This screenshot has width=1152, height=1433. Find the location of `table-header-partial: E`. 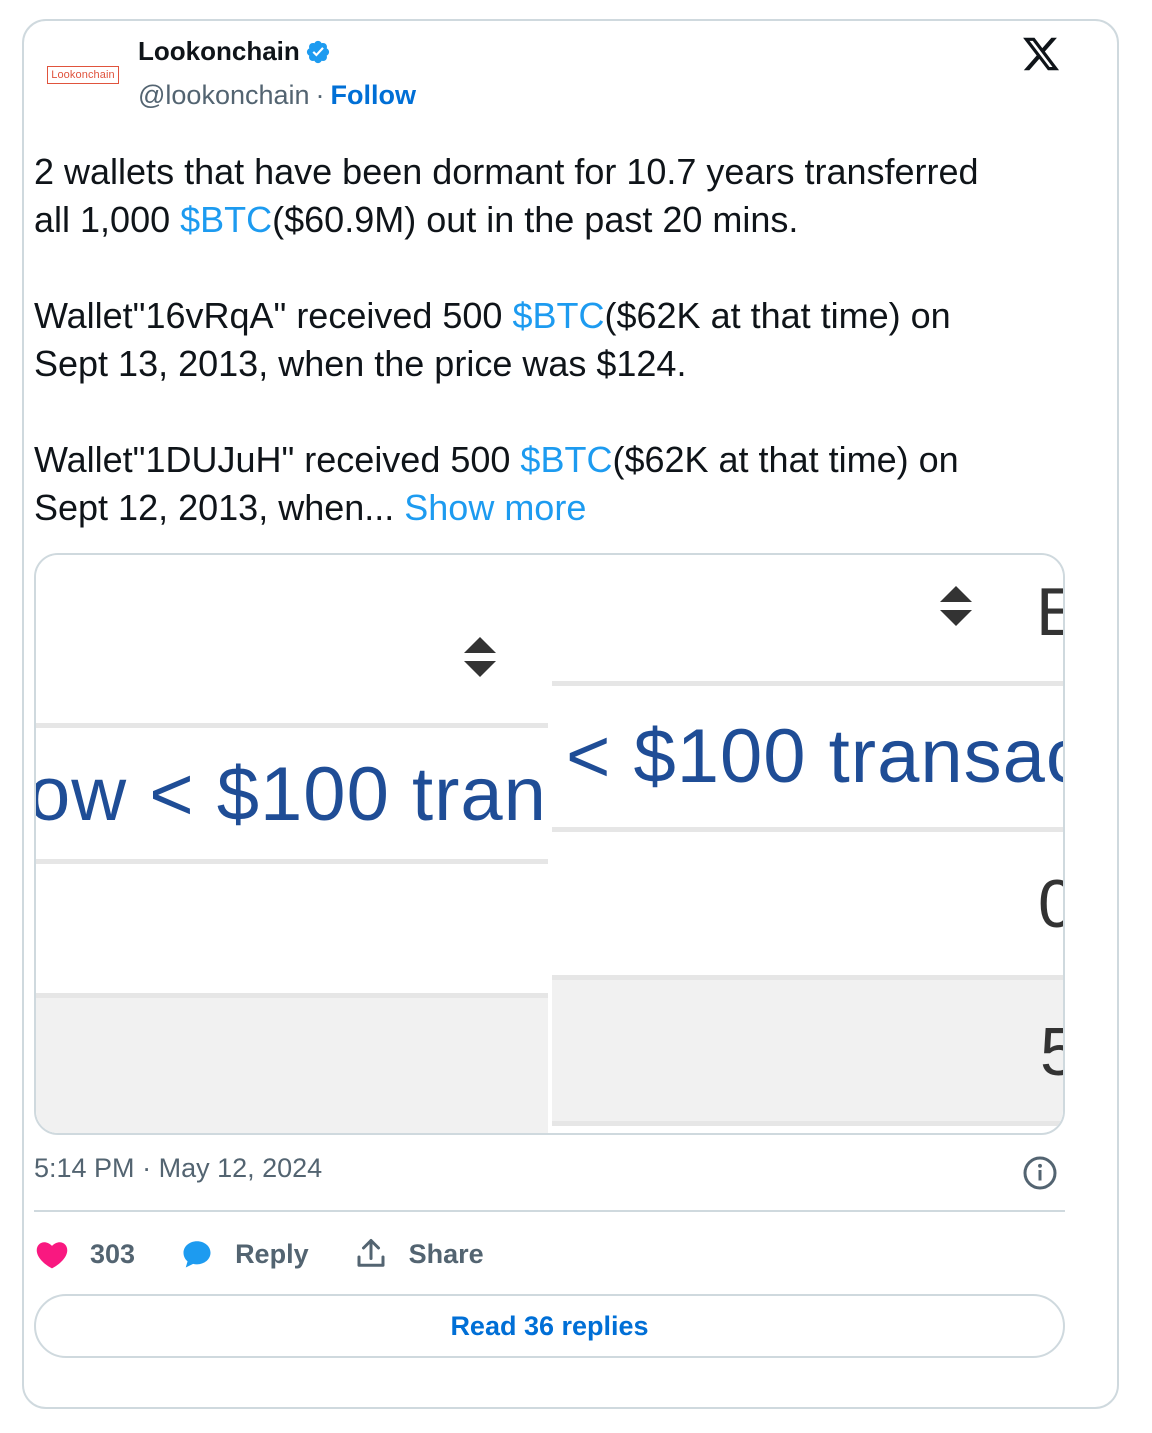

table-header-partial: E is located at coordinates (1049, 612).